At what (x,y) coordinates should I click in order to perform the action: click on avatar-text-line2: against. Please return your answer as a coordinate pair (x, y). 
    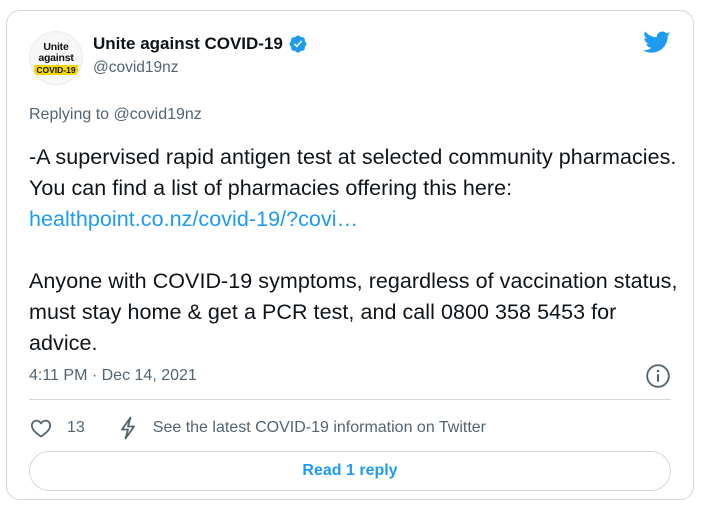
    Looking at the image, I should click on (56, 57).